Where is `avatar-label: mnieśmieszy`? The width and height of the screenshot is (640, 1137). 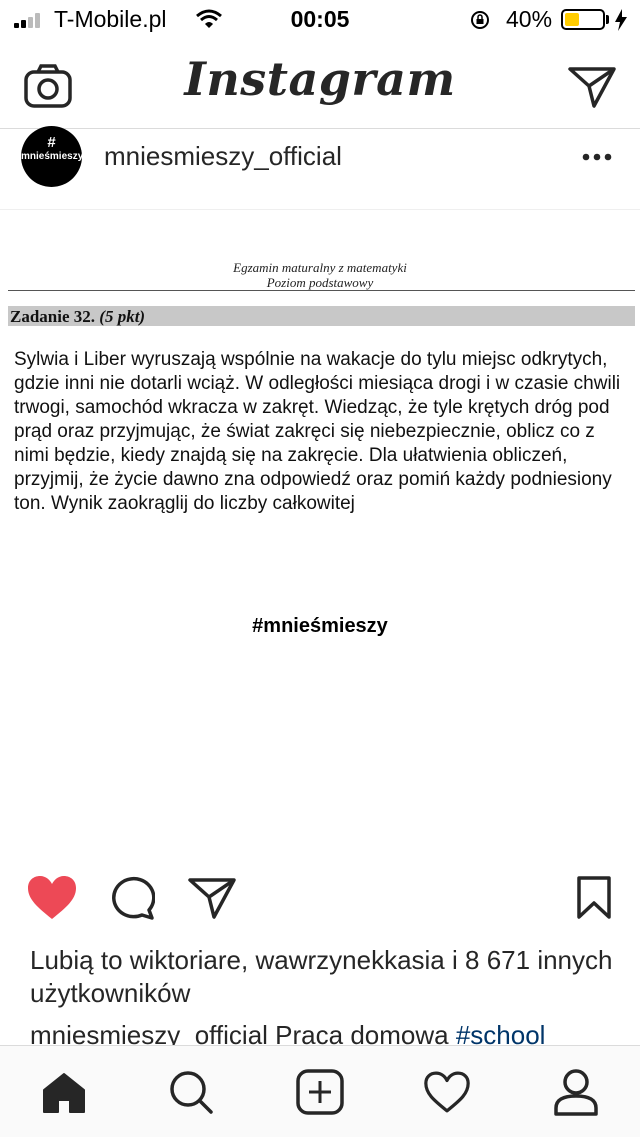 avatar-label: mnieśmieszy is located at coordinates (52, 156).